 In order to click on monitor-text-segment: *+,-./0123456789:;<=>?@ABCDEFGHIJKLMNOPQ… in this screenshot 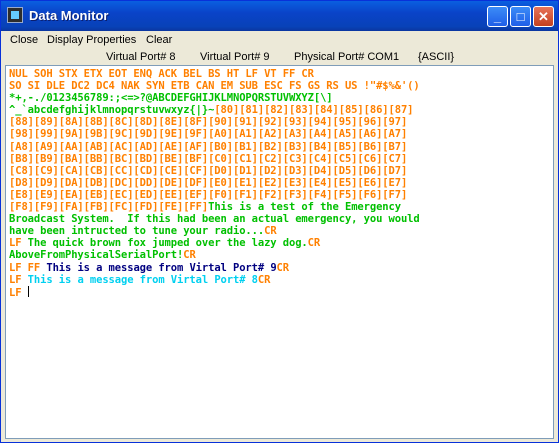, I will do `click(171, 98)`.